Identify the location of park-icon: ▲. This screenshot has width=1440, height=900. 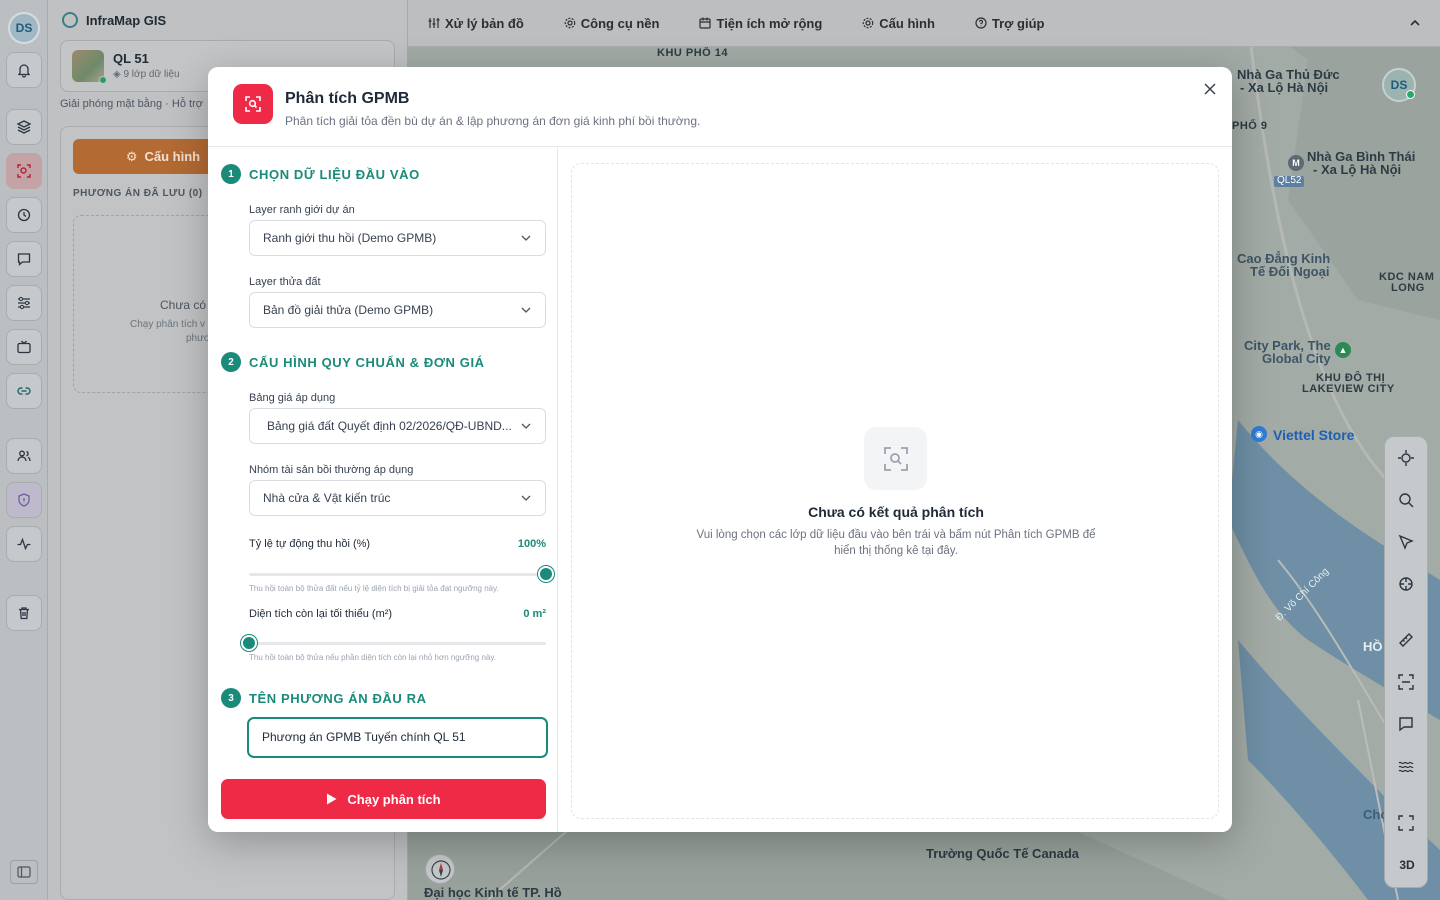
(1343, 350).